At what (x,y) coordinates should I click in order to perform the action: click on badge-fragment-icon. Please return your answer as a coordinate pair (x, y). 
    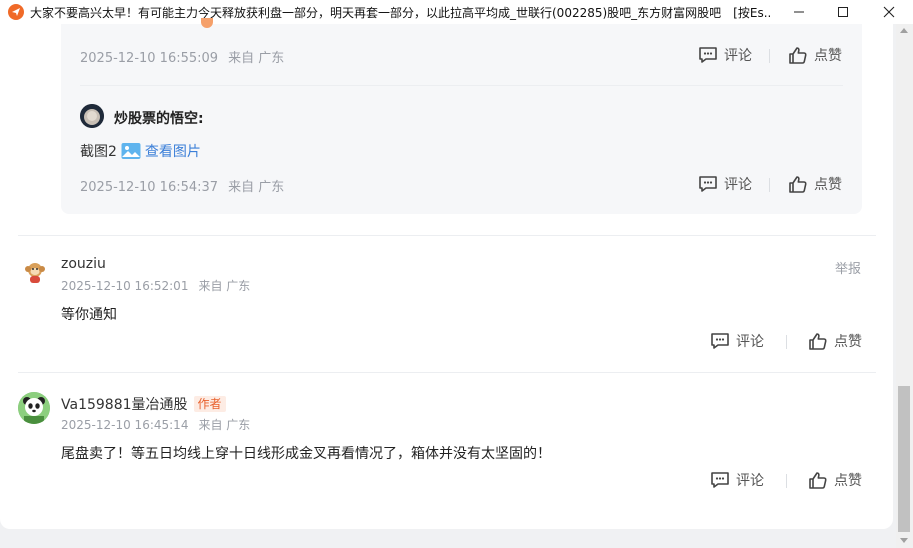
    Looking at the image, I should click on (207, 23).